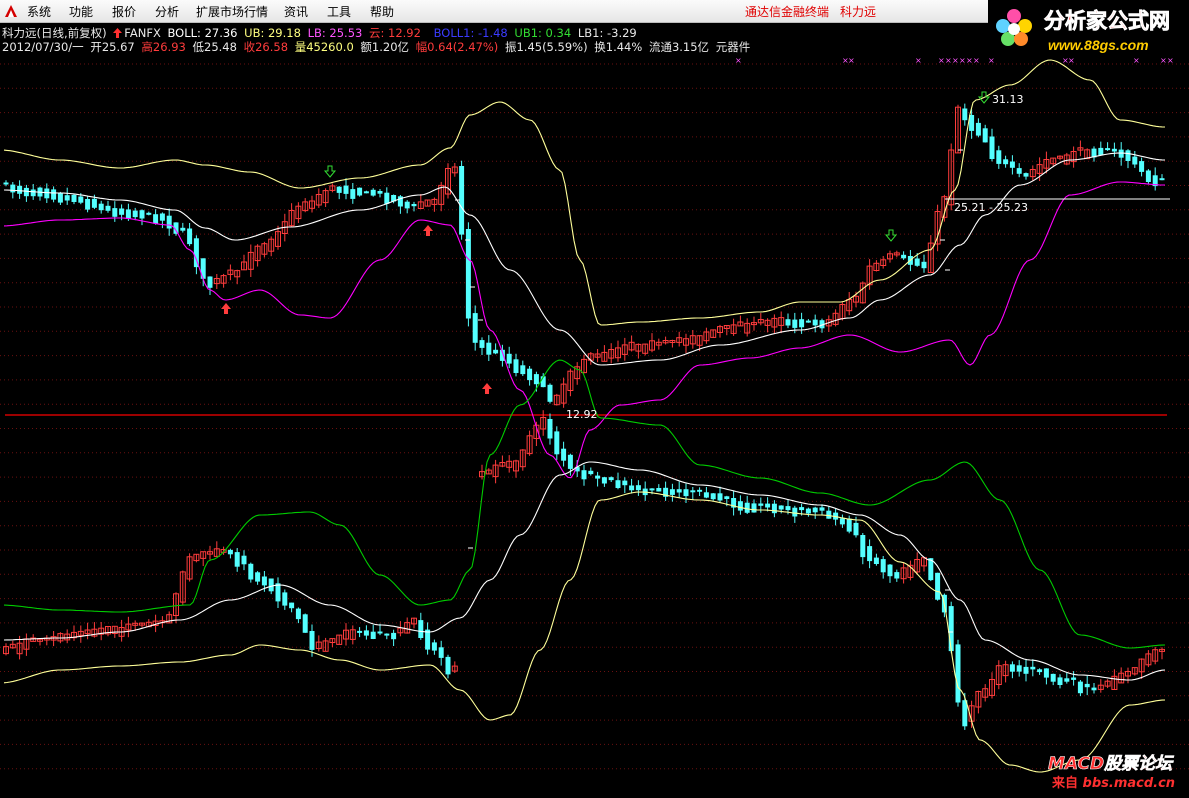 The image size is (1189, 798). I want to click on lb1-value: LB1: -3.29, so click(607, 33).